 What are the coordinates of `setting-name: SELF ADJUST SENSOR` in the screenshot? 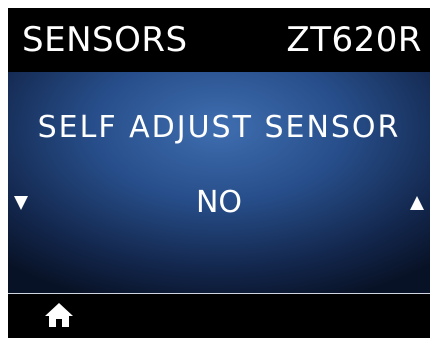 It's located at (219, 127).